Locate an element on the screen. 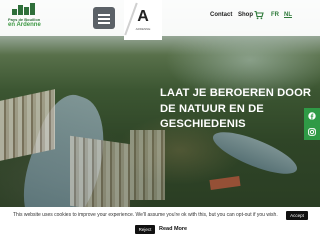 Image resolution: width=320 pixels, height=240 pixels. logo-line2: en Ardenne is located at coordinates (24, 25).